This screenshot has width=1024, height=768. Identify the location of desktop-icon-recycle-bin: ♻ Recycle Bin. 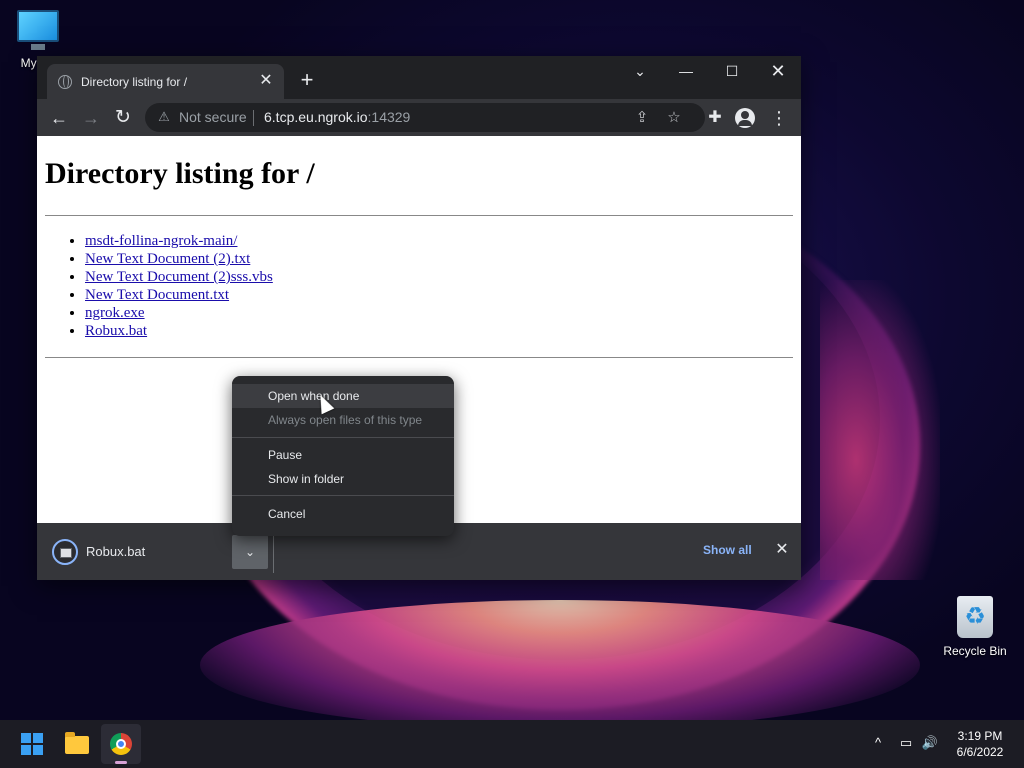
(975, 627).